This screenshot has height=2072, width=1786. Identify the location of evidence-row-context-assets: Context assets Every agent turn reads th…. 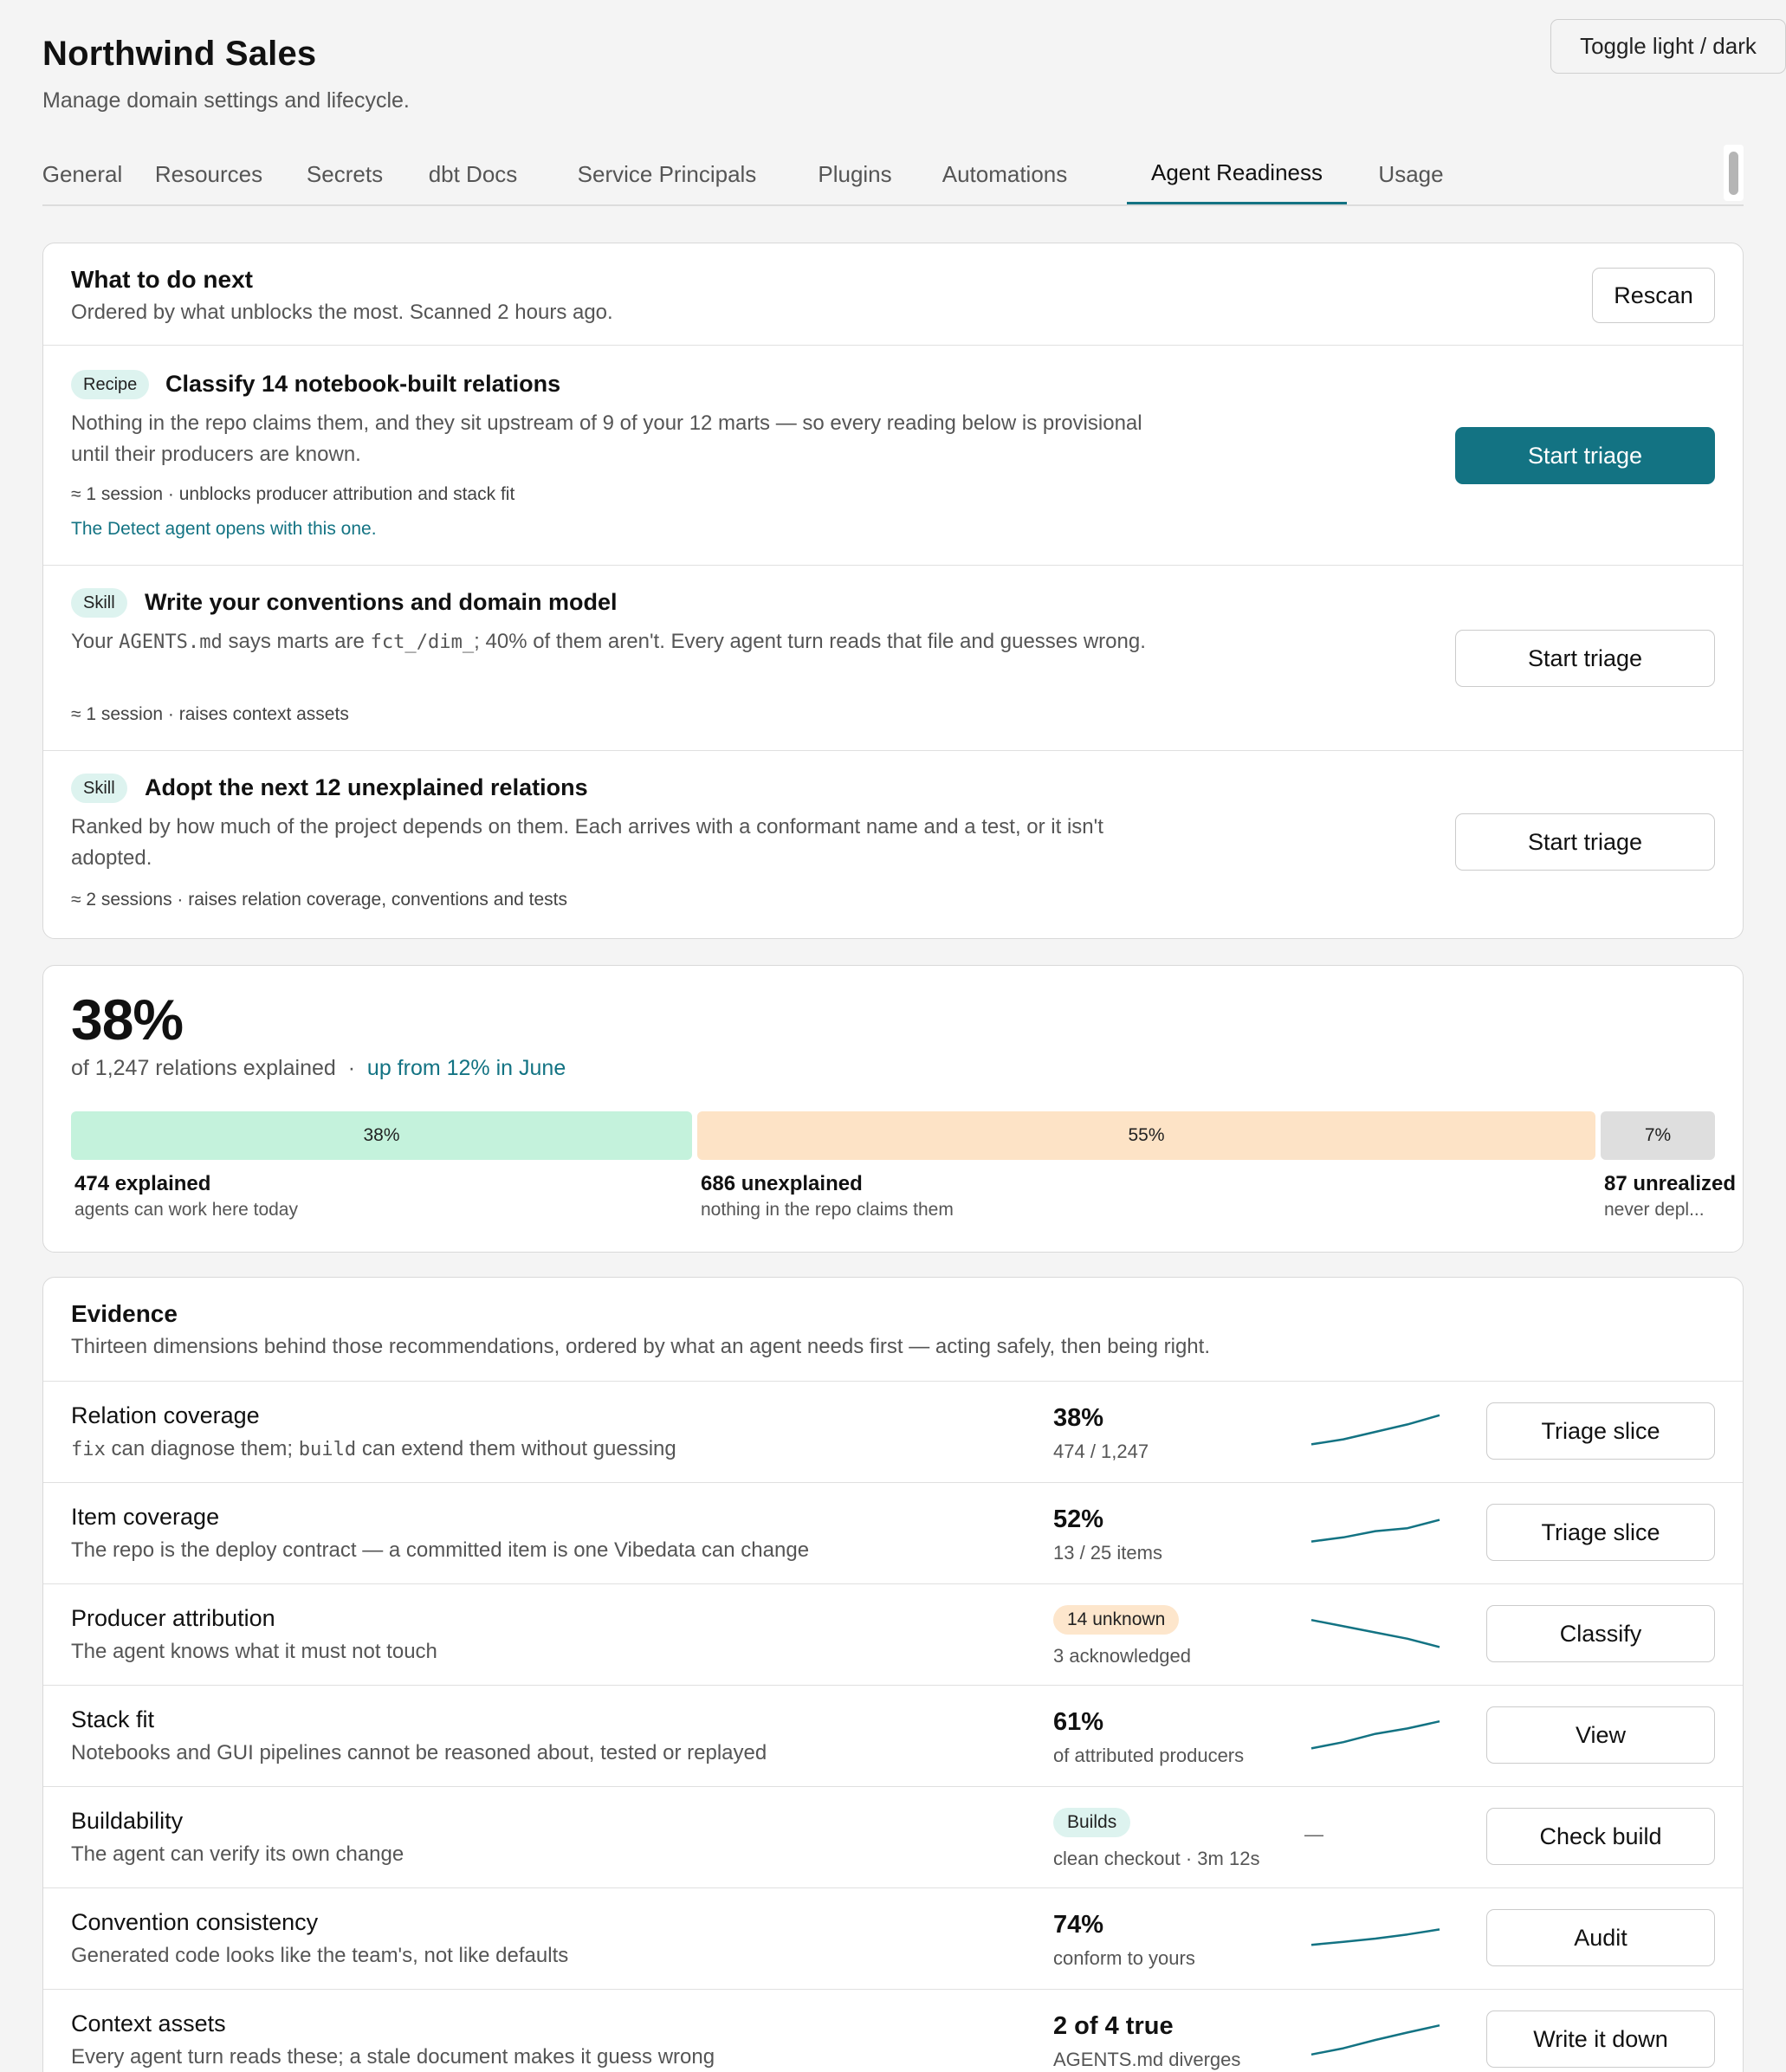
(893, 2031).